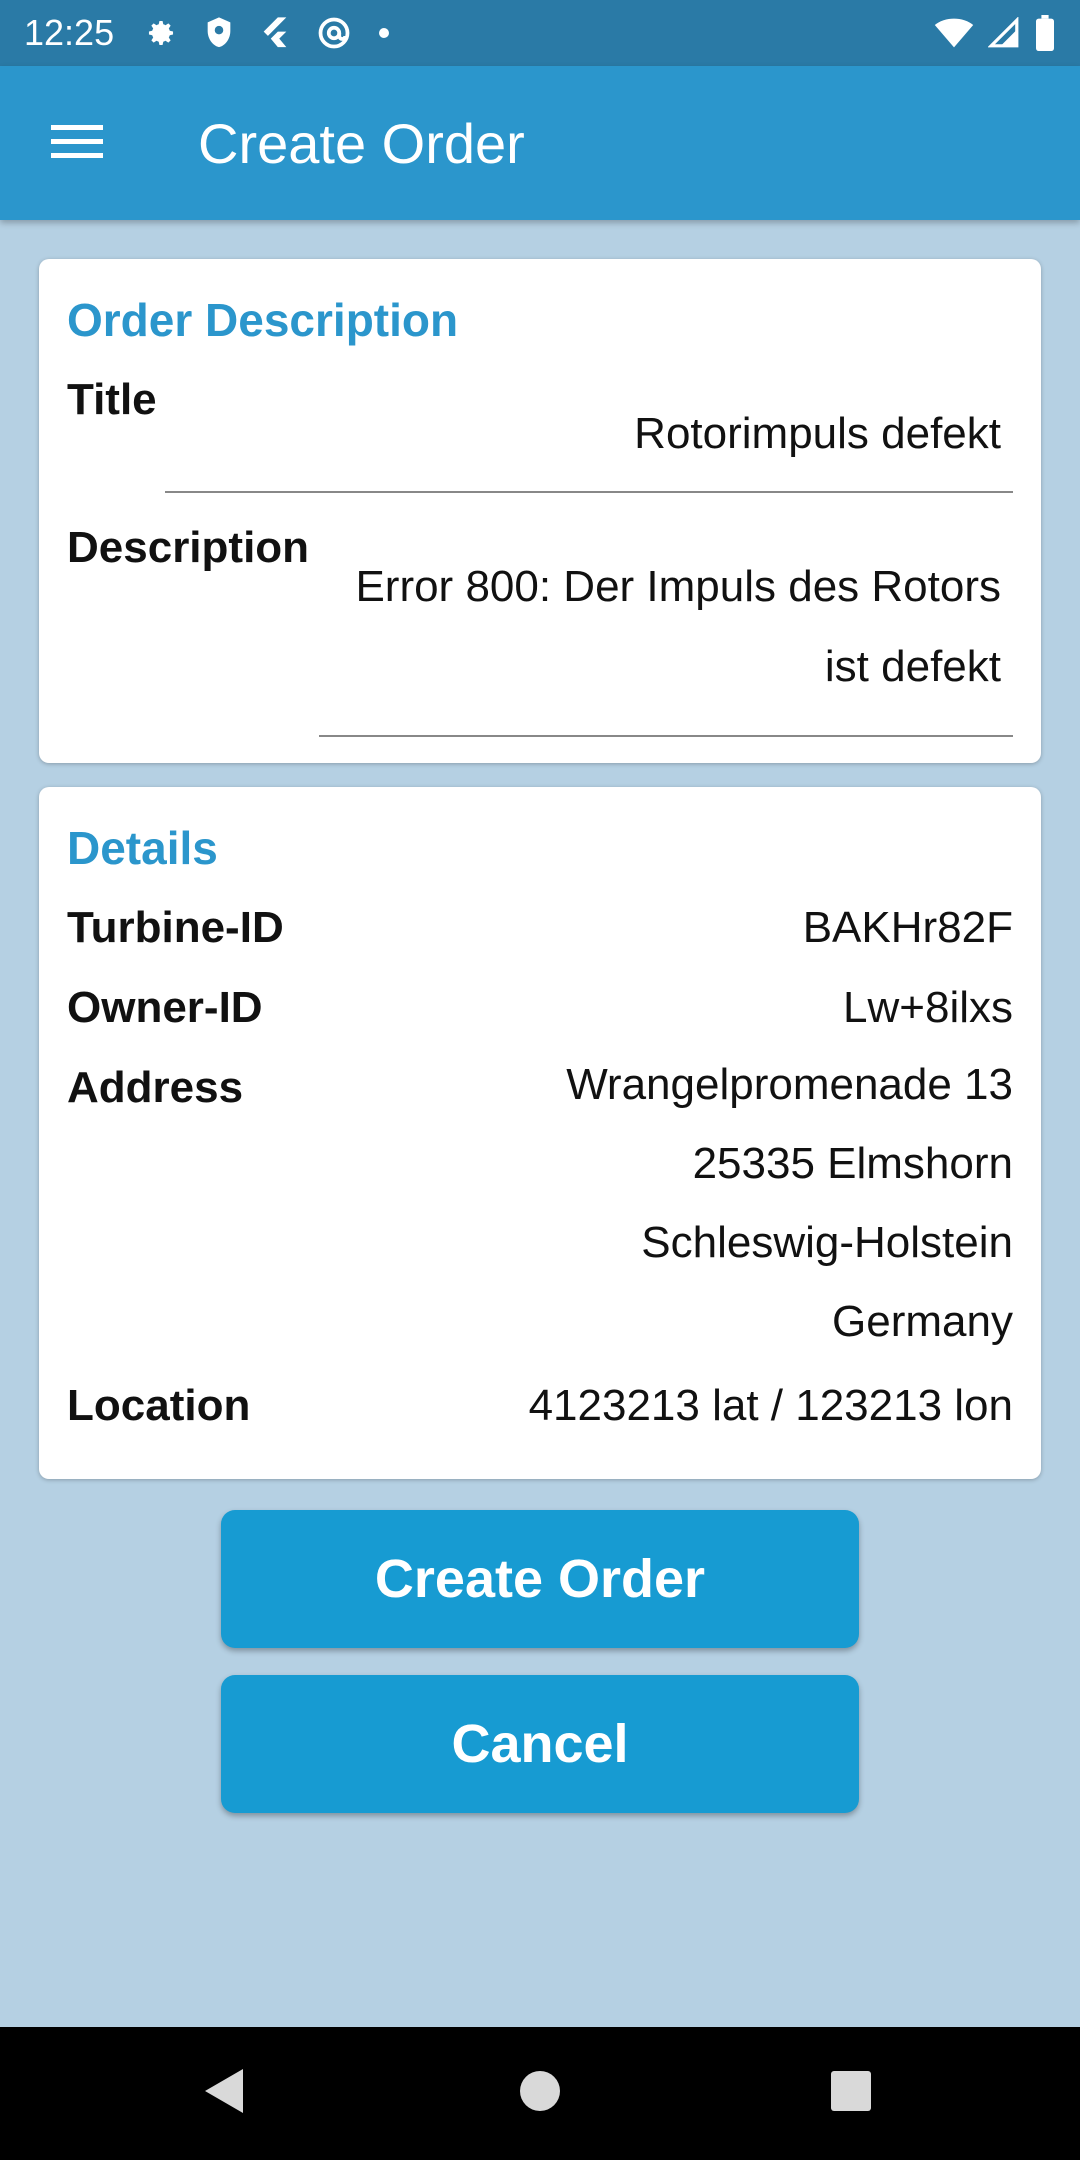  I want to click on status-left-icons, so click(267, 33).